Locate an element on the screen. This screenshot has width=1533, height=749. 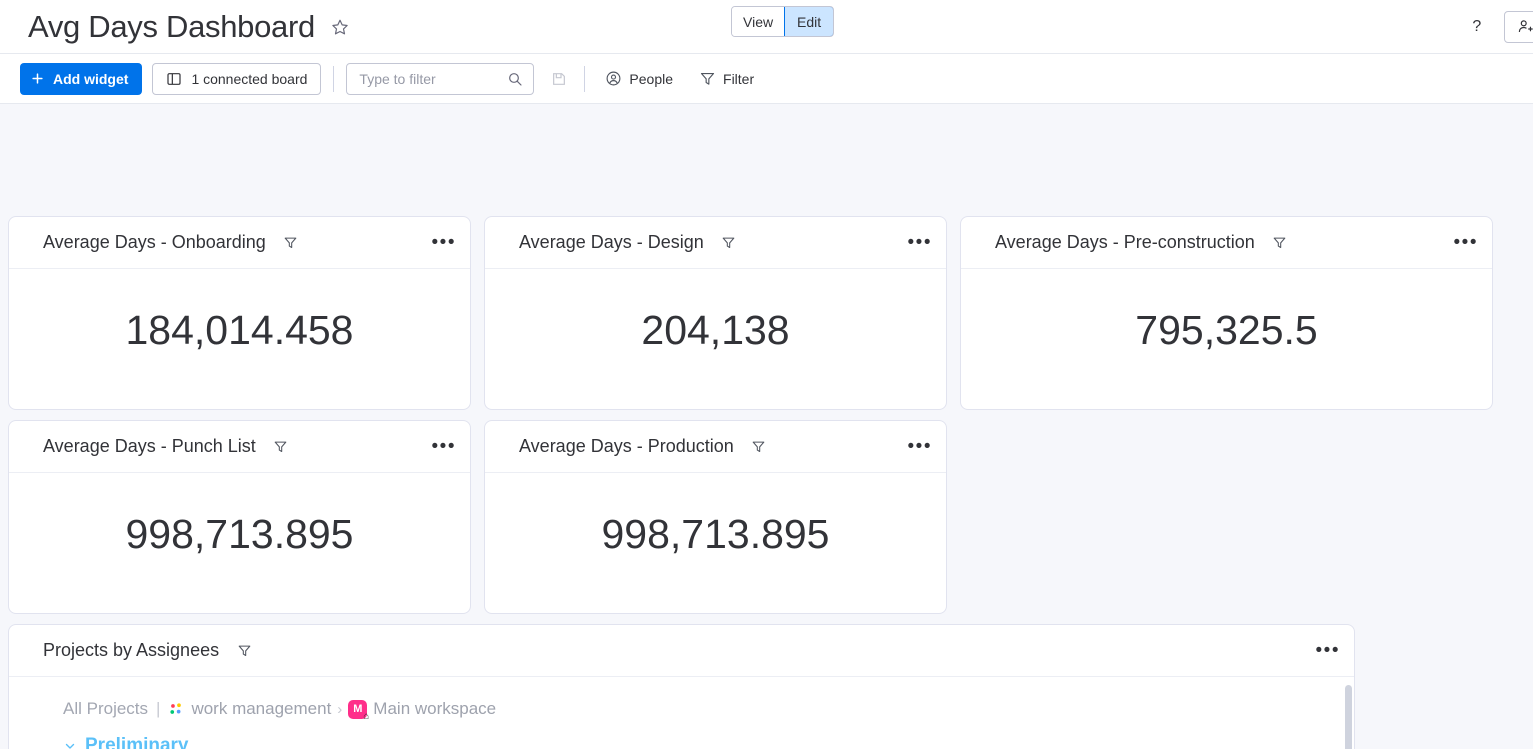
add-person-icon is located at coordinates (1525, 26).